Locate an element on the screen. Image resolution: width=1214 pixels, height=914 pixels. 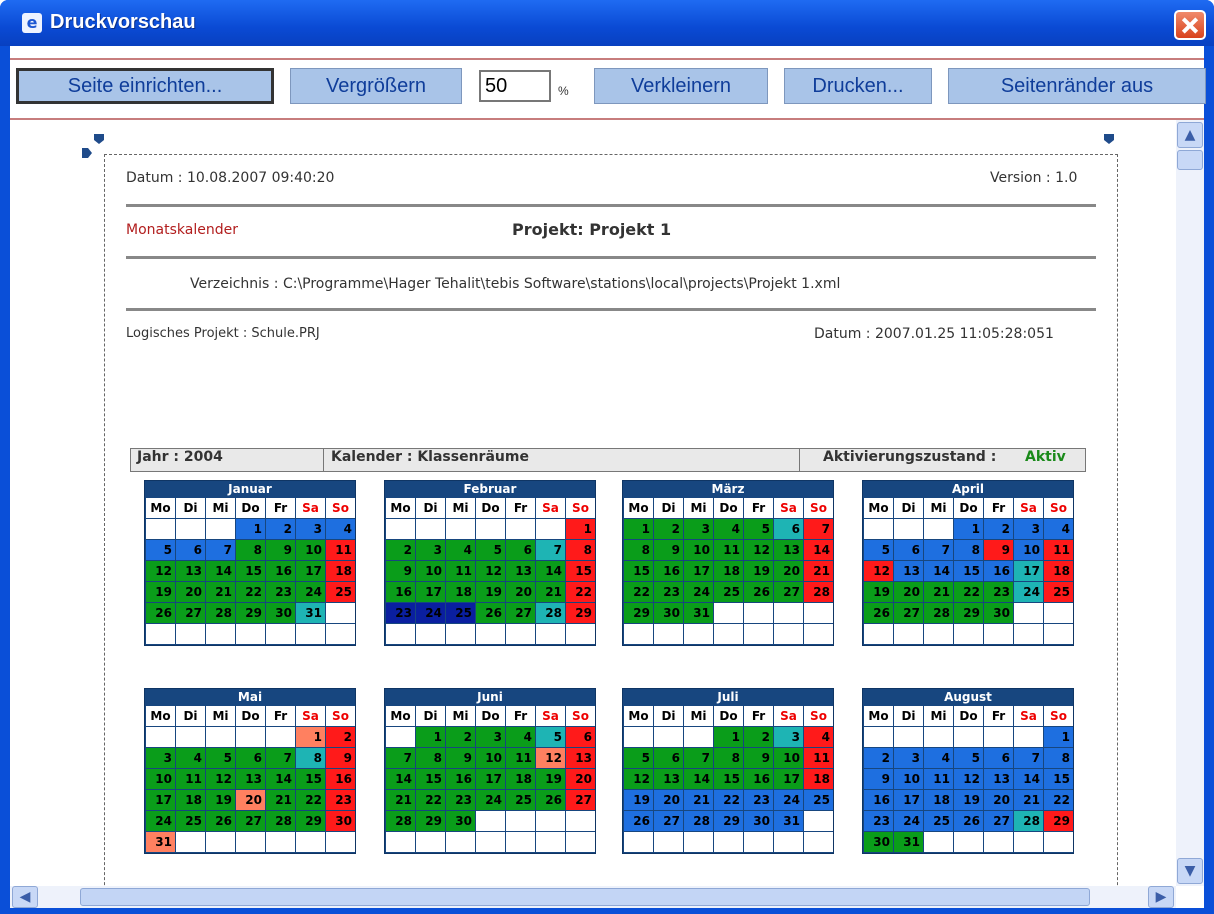
zoom-input: 50 is located at coordinates (515, 86).